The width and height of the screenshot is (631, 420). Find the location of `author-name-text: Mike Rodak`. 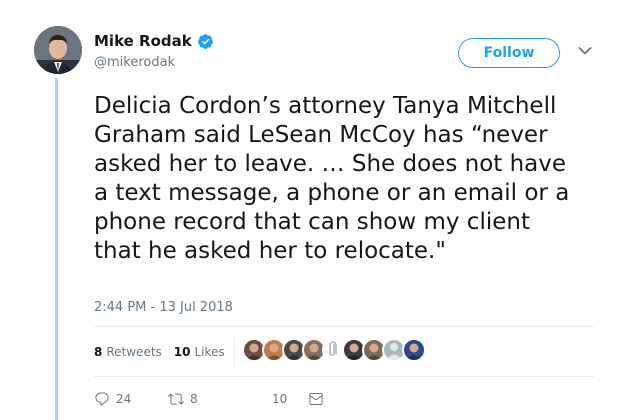

author-name-text: Mike Rodak is located at coordinates (143, 41).